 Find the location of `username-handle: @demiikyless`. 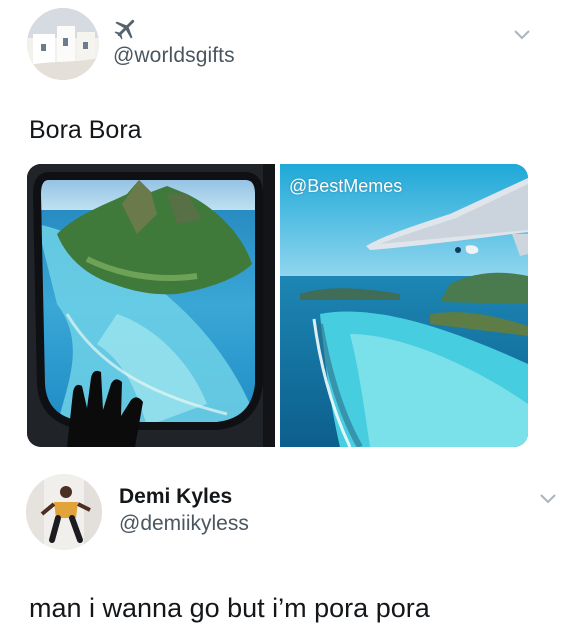

username-handle: @demiikyless is located at coordinates (184, 524).